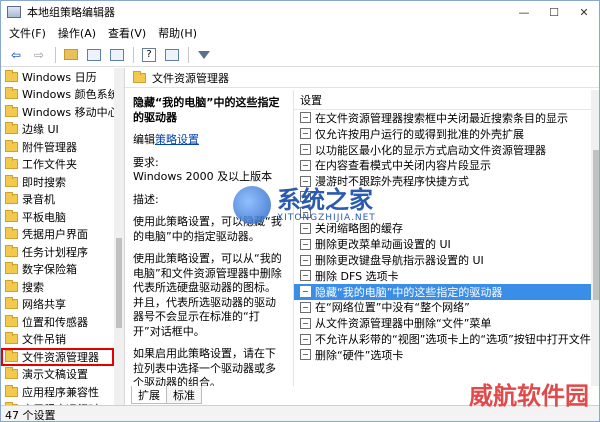 This screenshot has width=600, height=422. Describe the element at coordinates (184, 395) in the screenshot. I see `tab-standard: 标准` at that location.